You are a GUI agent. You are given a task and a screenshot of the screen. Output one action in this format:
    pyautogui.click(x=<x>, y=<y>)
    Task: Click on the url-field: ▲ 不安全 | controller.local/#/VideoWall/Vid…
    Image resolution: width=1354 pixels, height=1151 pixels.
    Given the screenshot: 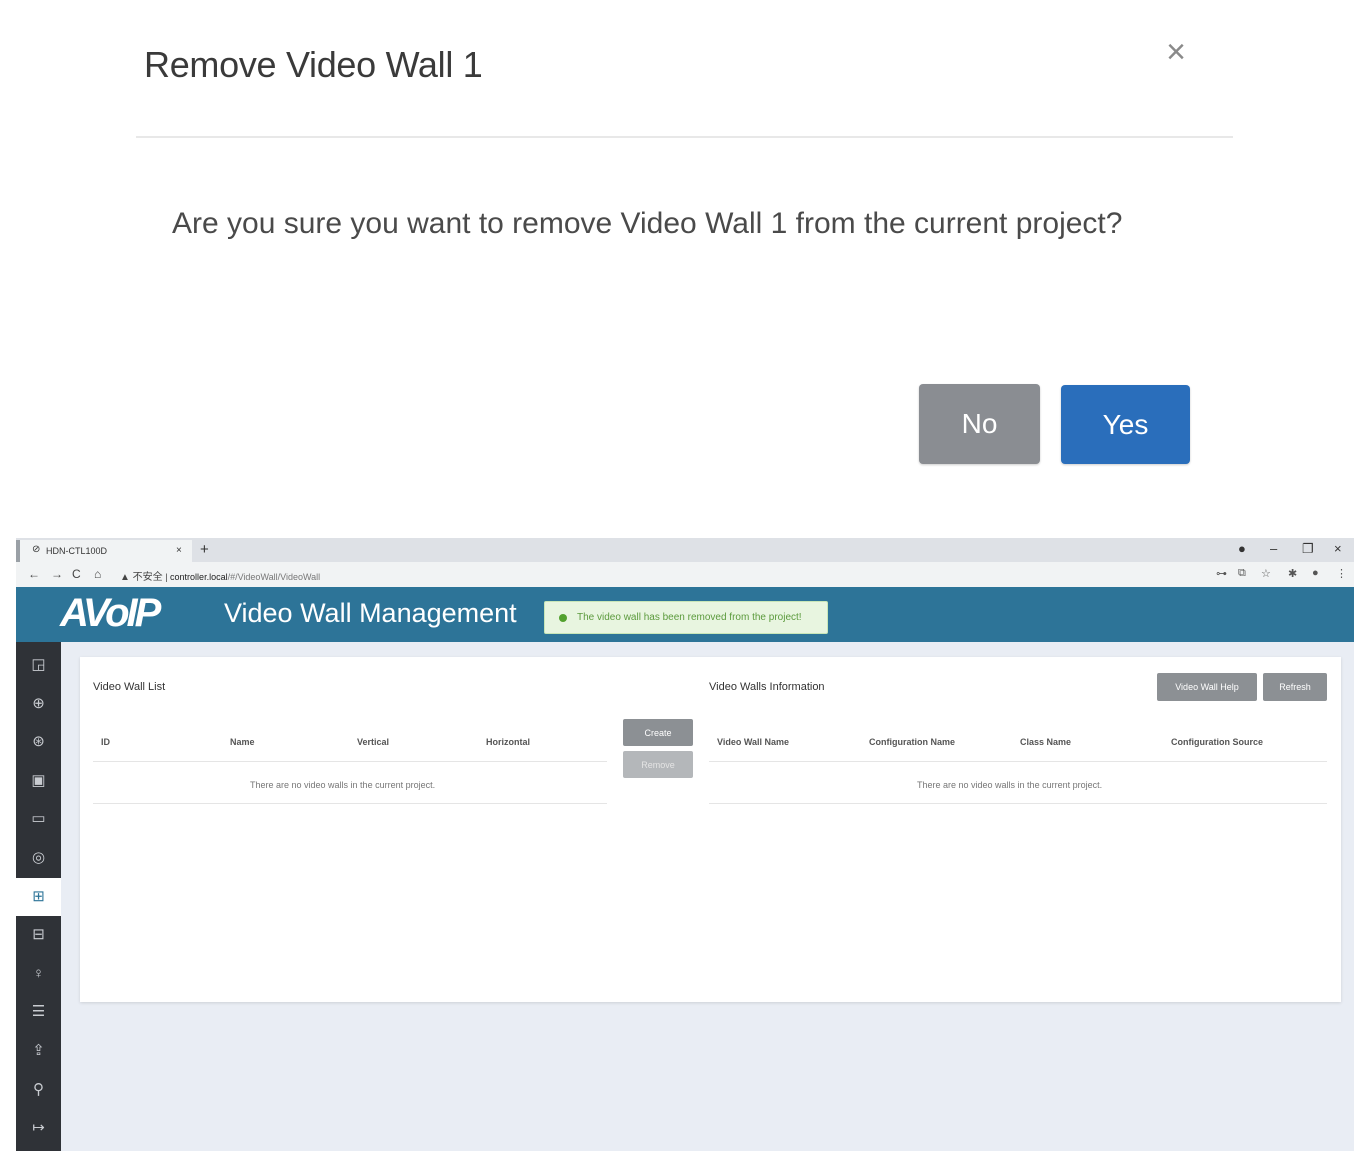 What is the action you would take?
    pyautogui.click(x=220, y=575)
    